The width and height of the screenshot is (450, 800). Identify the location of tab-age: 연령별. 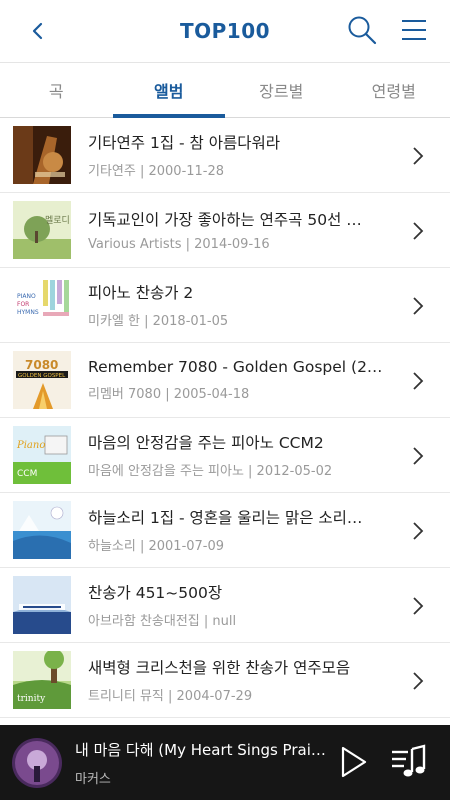
(394, 90).